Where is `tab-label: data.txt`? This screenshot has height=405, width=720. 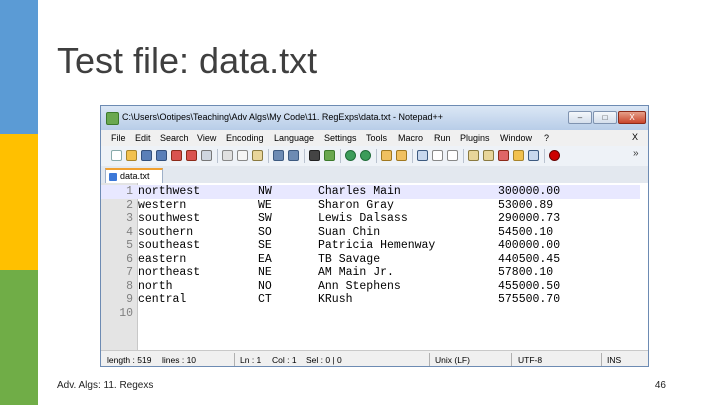
tab-label: data.txt is located at coordinates (135, 176).